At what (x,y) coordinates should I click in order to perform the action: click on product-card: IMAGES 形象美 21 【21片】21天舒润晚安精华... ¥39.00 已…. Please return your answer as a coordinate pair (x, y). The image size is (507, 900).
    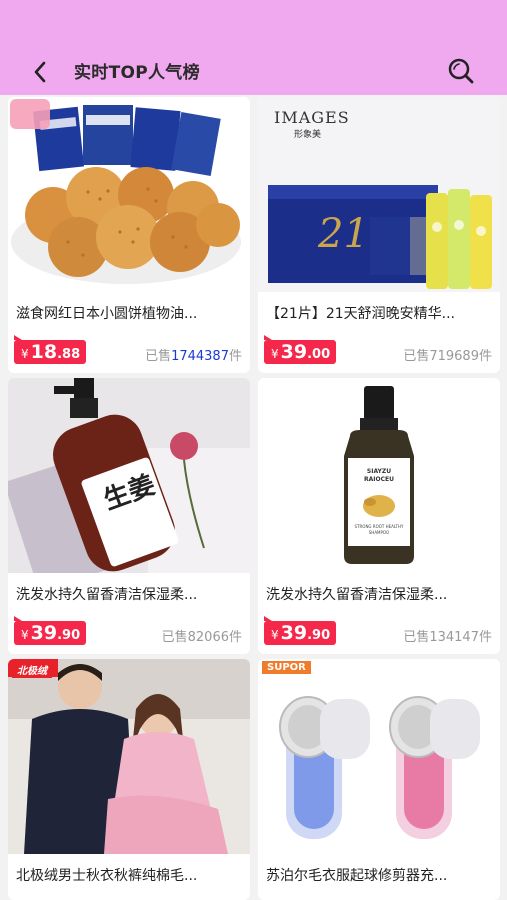
    Looking at the image, I should click on (379, 235).